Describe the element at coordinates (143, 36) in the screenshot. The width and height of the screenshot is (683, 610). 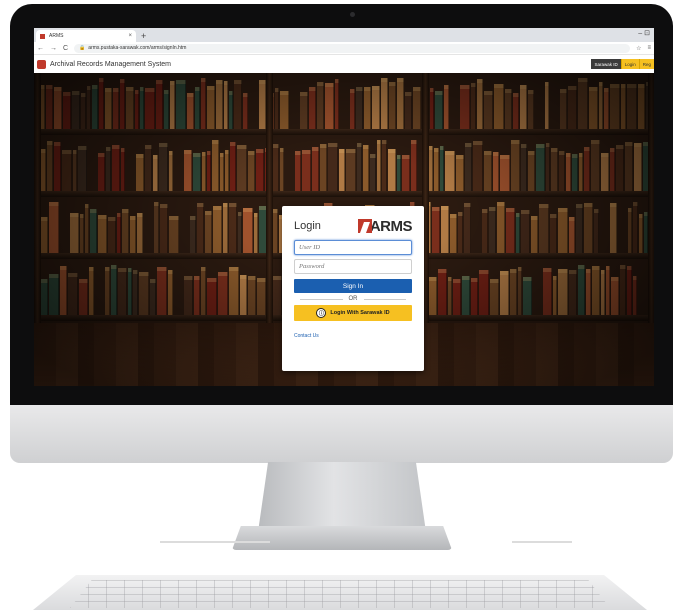
I see `new-tab-button: +` at that location.